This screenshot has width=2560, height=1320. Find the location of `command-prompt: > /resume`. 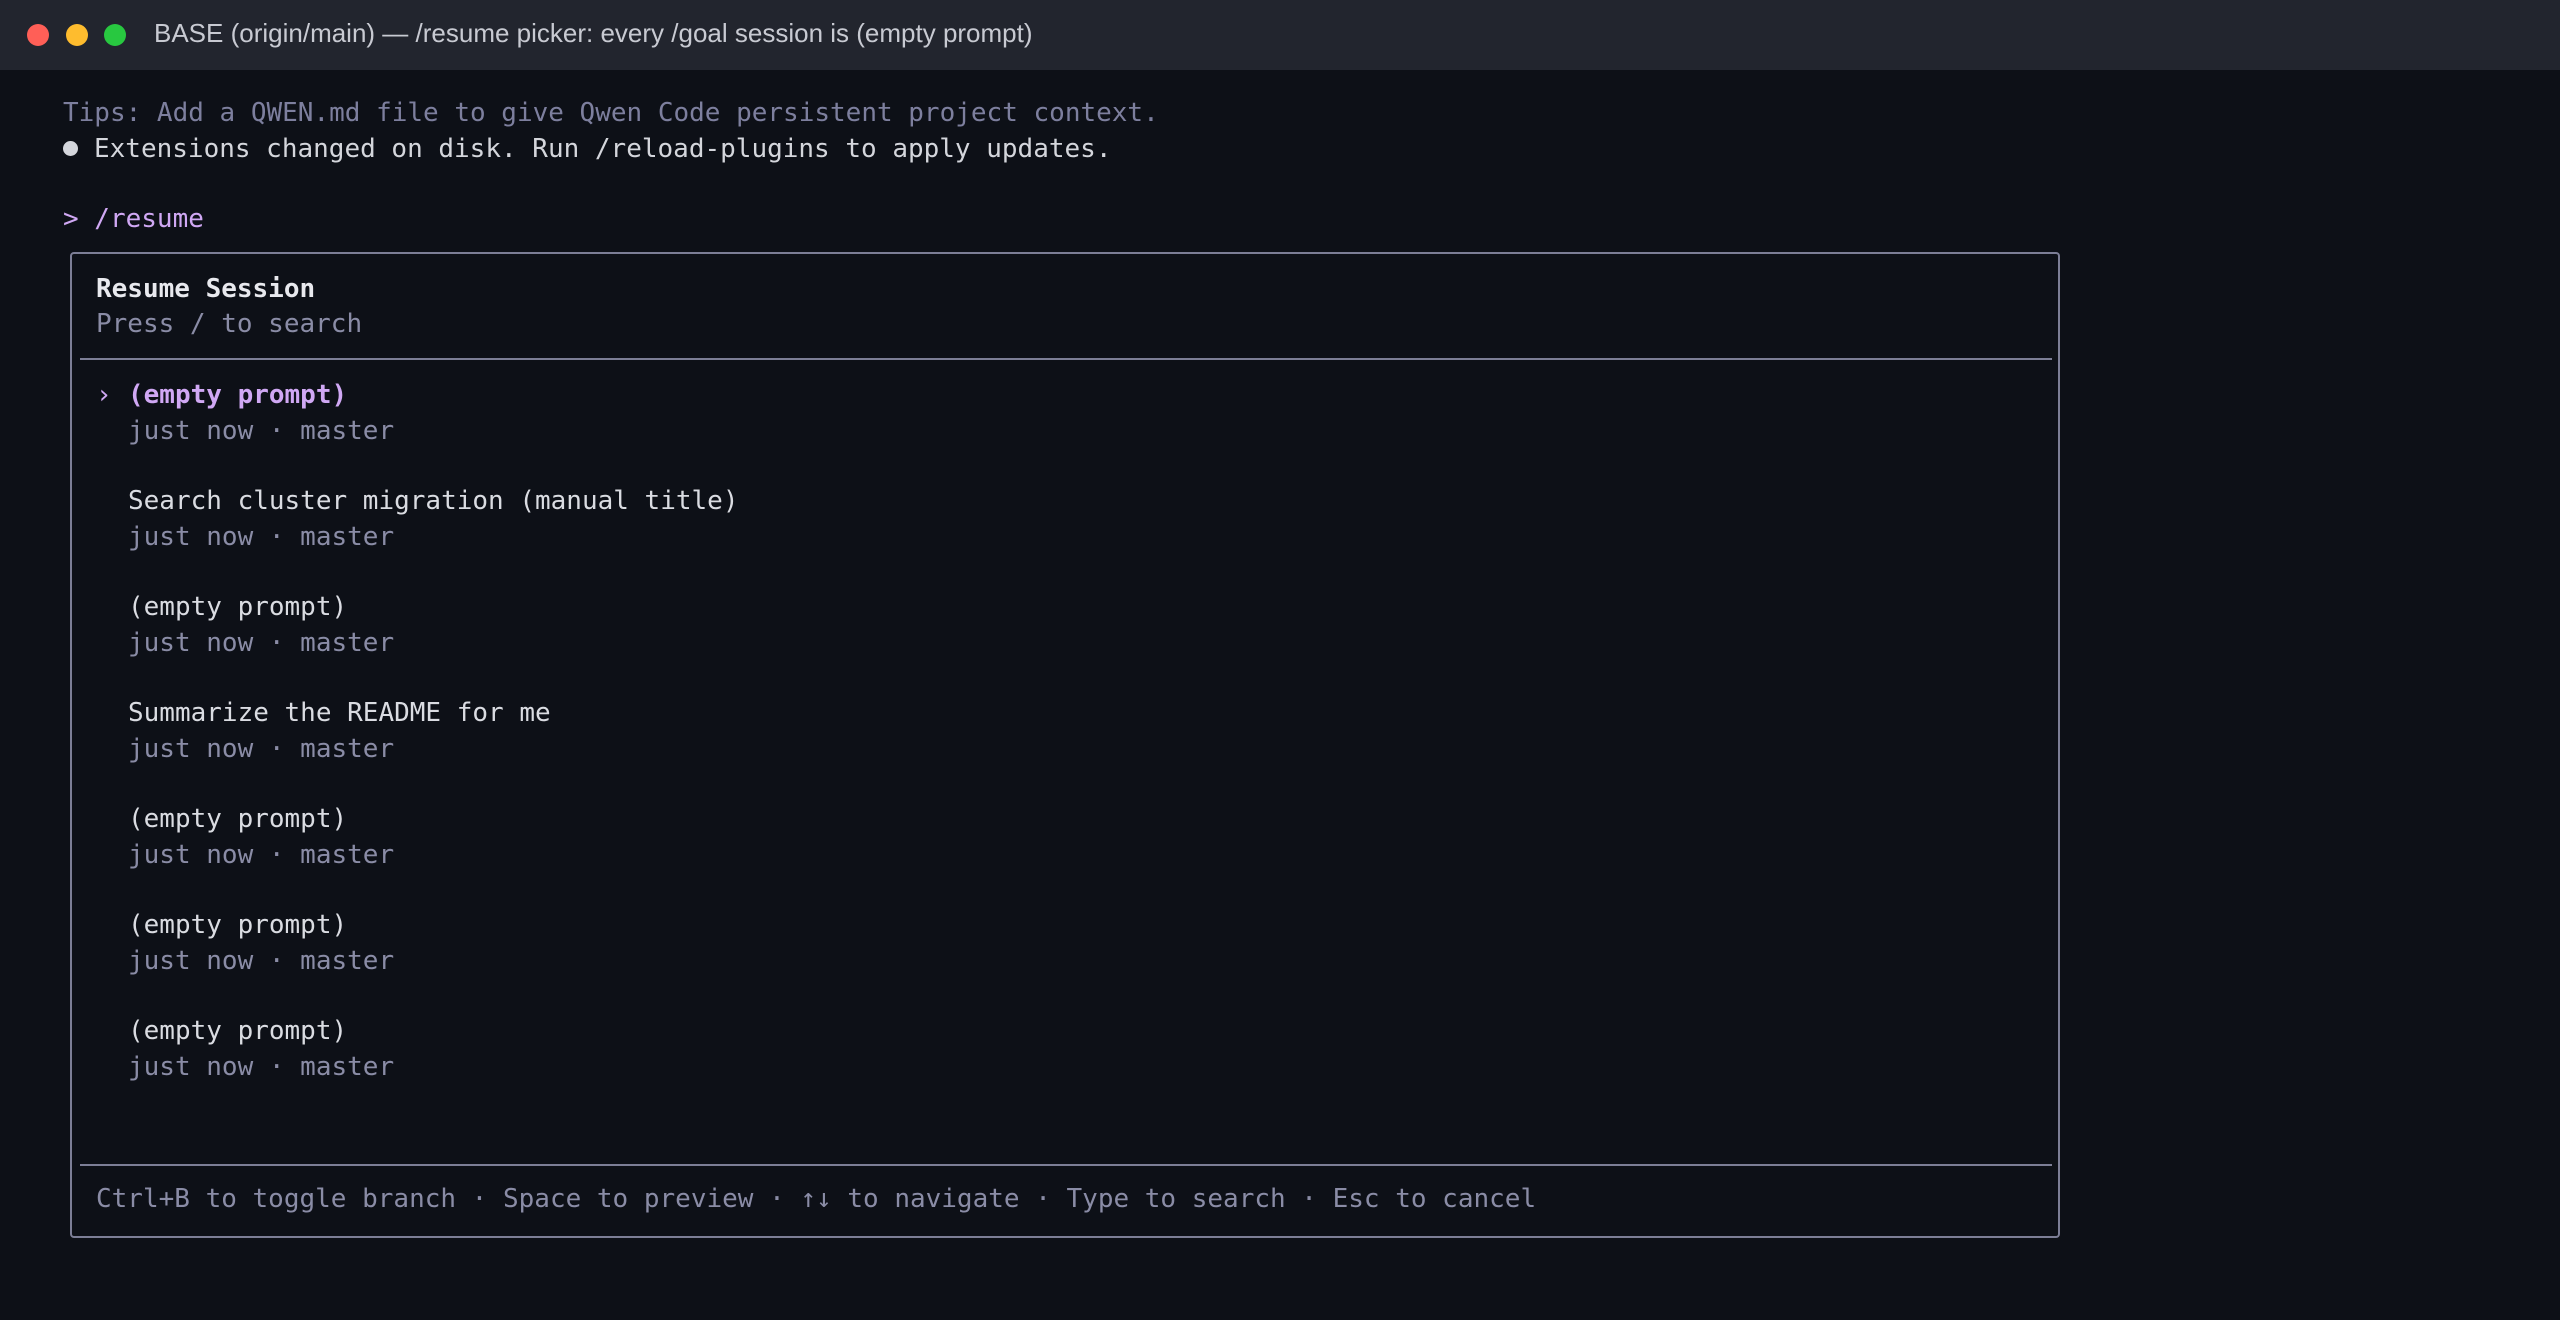

command-prompt: > /resume is located at coordinates (133, 219).